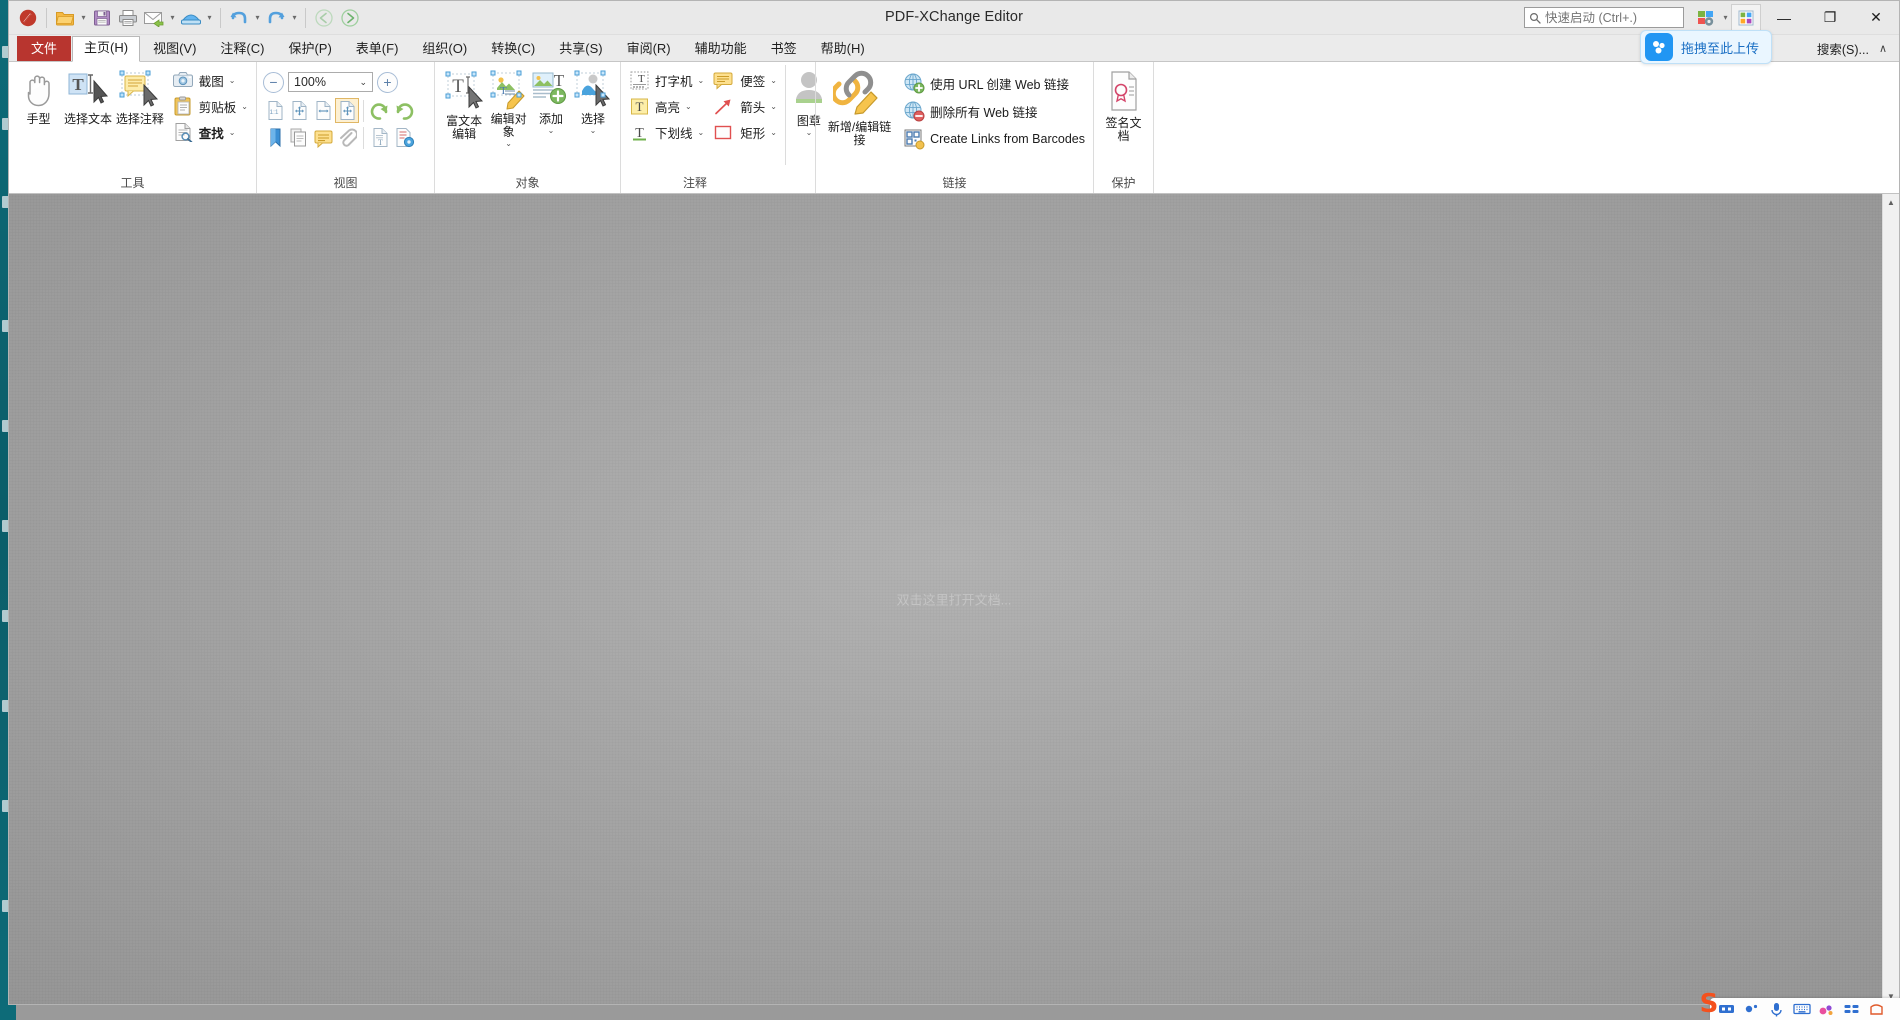 The image size is (1900, 1020). I want to click on content-pane-icon: T, so click(380, 137).